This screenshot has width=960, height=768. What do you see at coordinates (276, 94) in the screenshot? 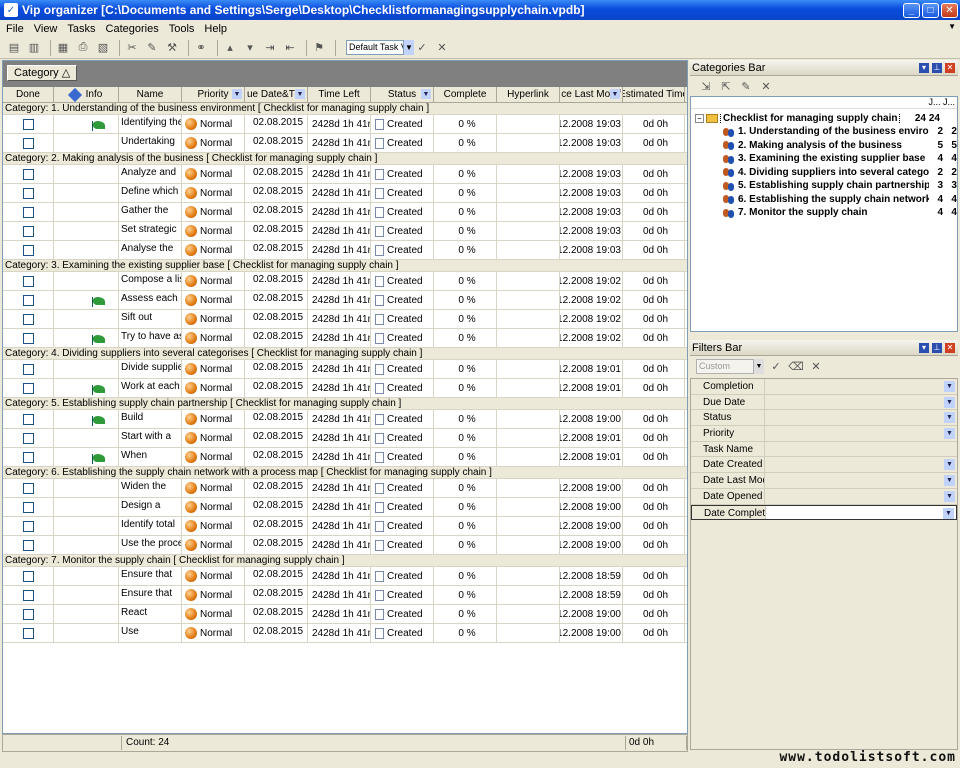
I see `column-header-due-date: ue Date&Tim ▼` at bounding box center [276, 94].